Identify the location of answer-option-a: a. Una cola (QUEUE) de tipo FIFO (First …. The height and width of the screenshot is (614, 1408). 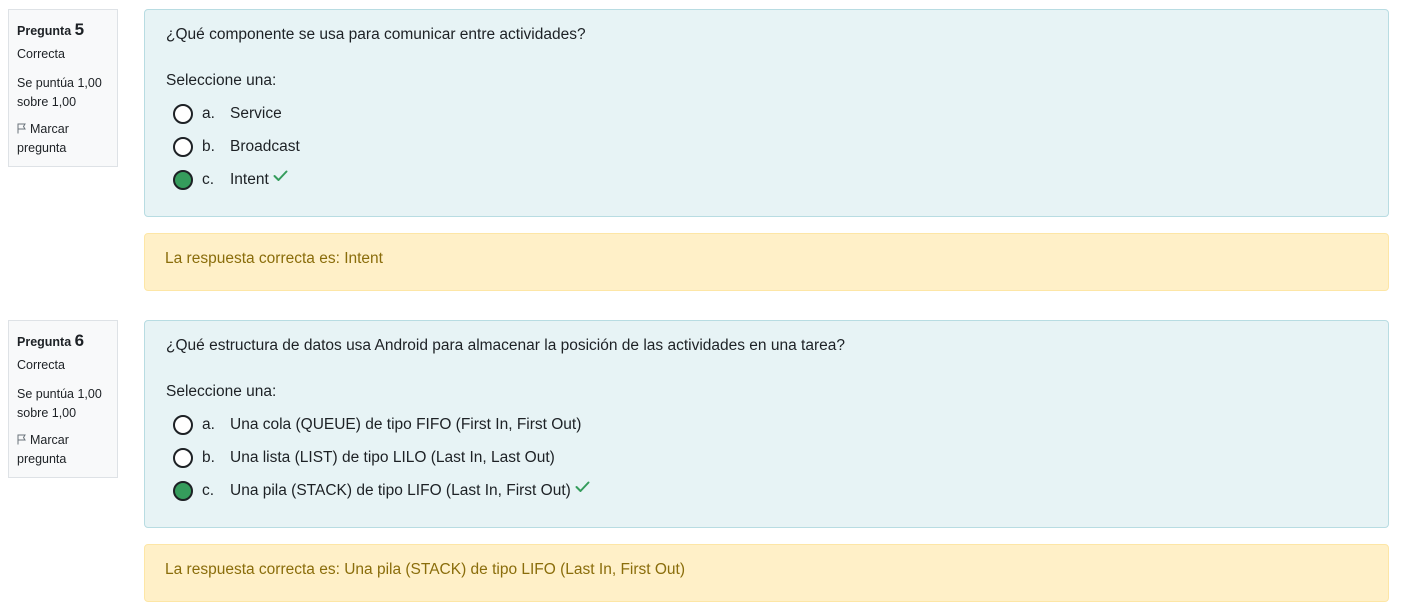
(377, 425).